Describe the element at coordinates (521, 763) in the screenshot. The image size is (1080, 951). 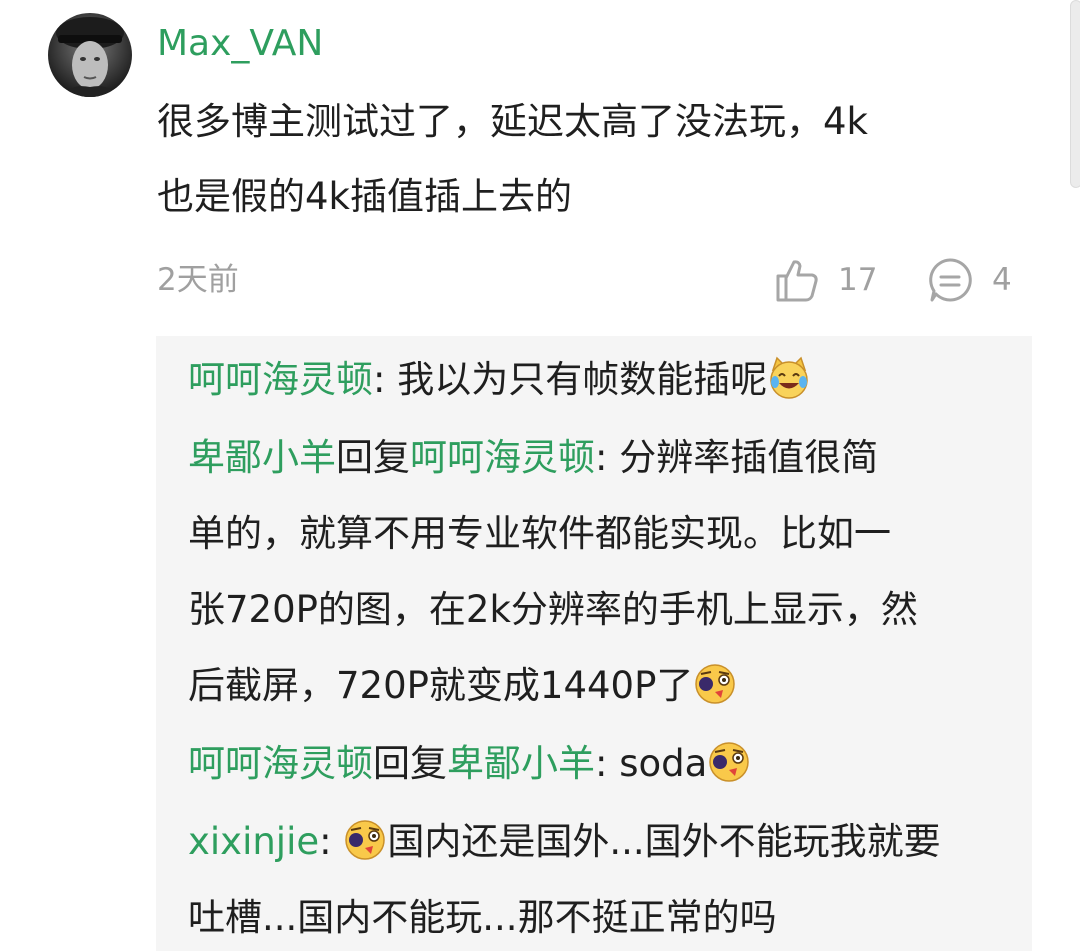
I see `reply-to-user: 卑鄙小羊` at that location.